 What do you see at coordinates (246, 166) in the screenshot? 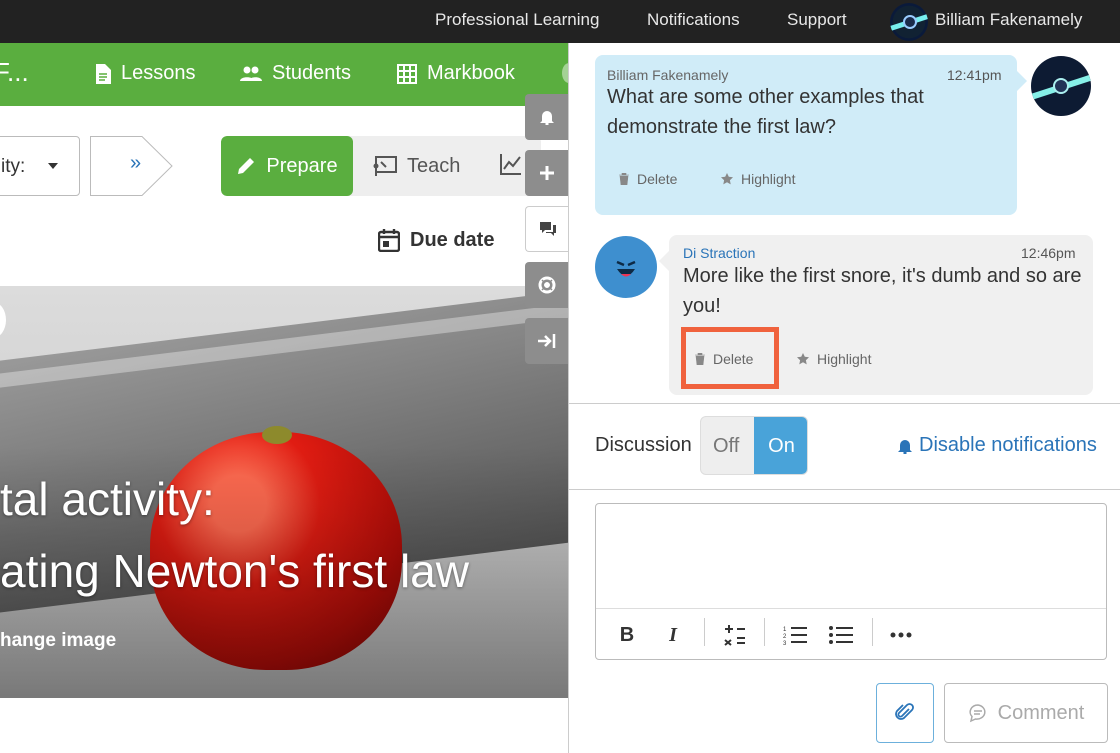
I see `pencil-icon` at bounding box center [246, 166].